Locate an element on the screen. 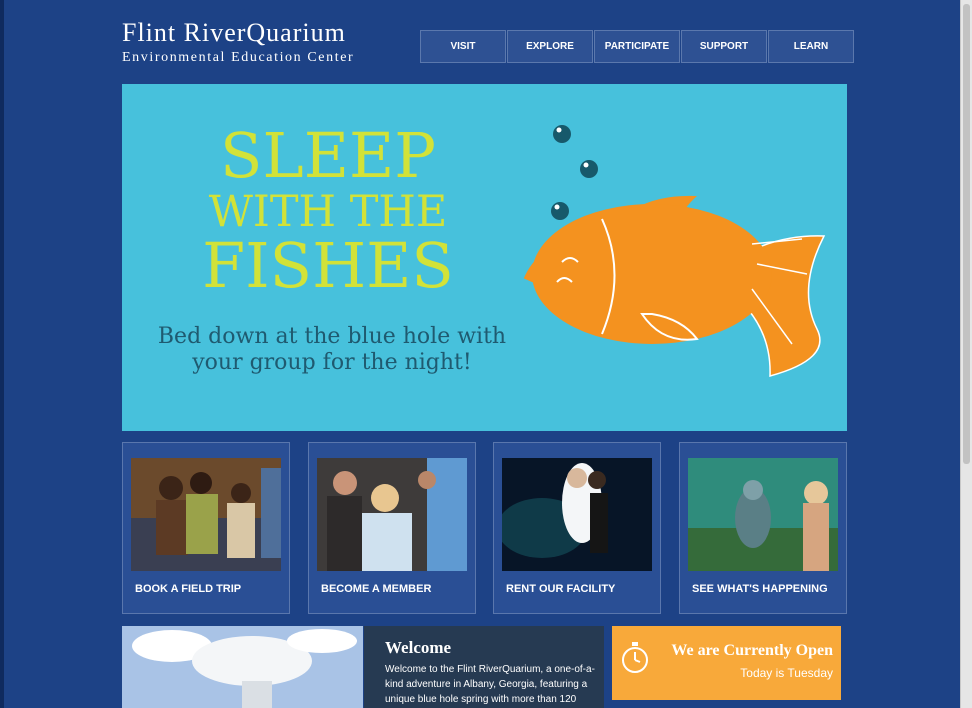 This screenshot has height=708, width=972. tile-member: BECOME A MEMBER is located at coordinates (392, 528).